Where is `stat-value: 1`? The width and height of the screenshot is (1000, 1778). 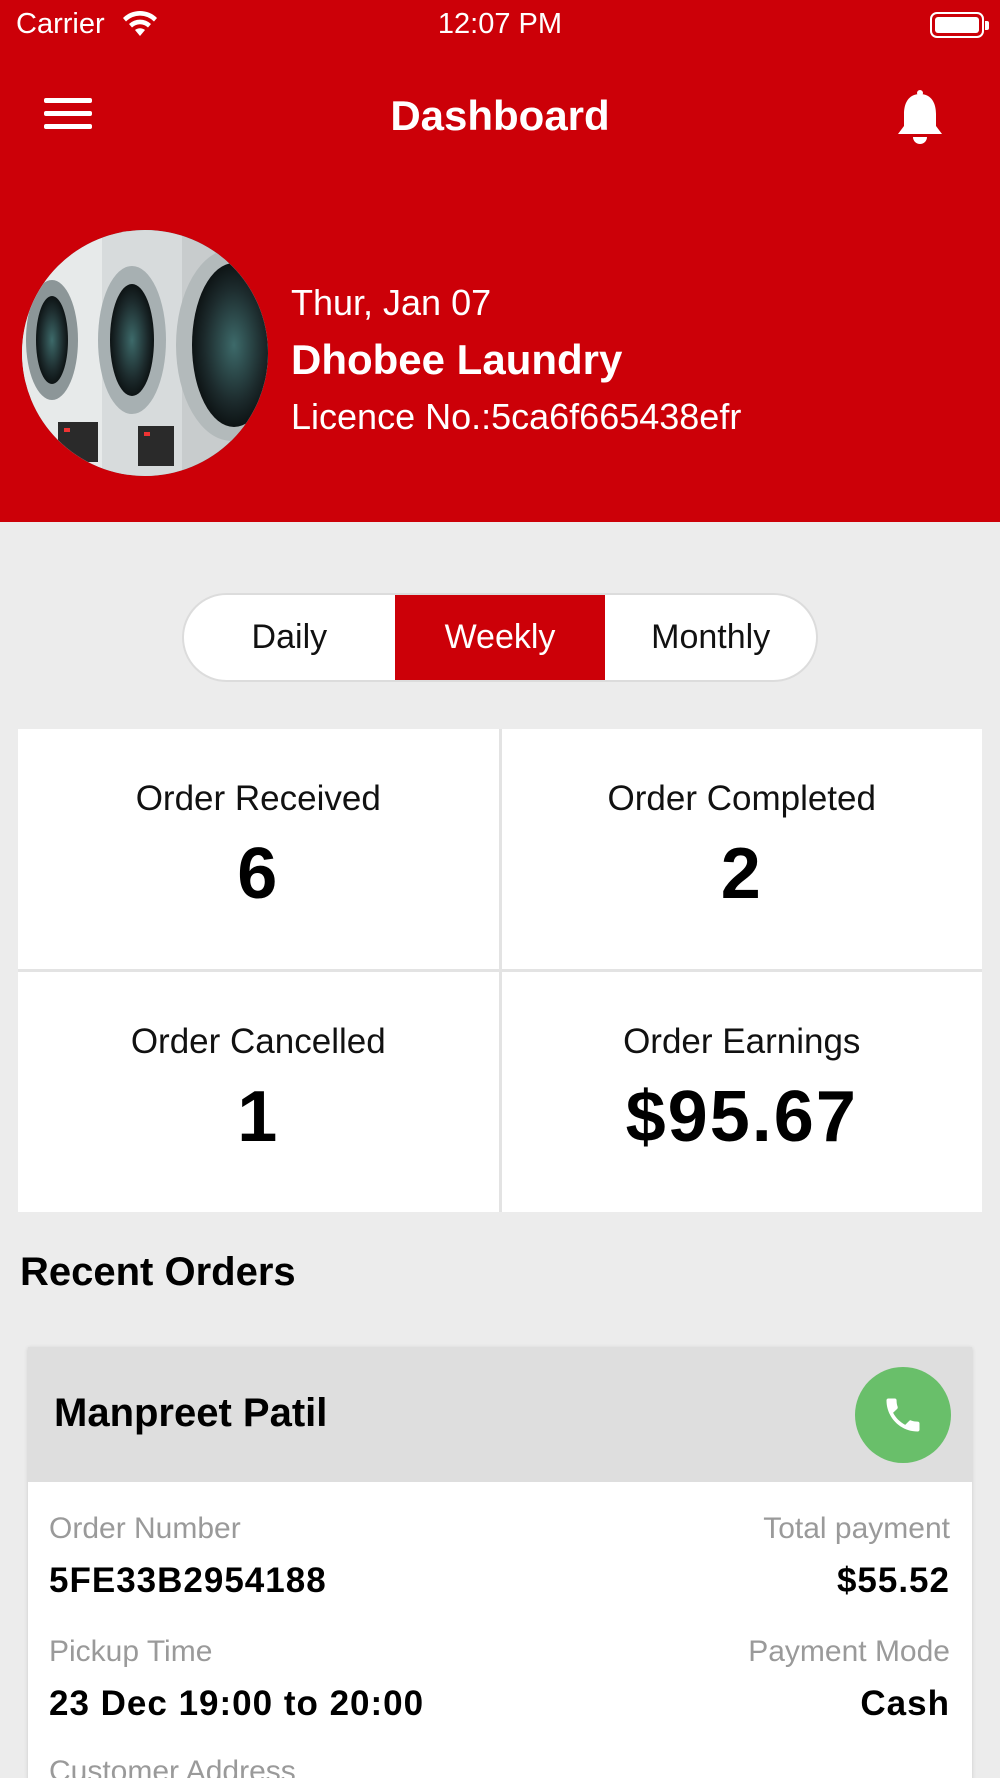 stat-value: 1 is located at coordinates (258, 1117).